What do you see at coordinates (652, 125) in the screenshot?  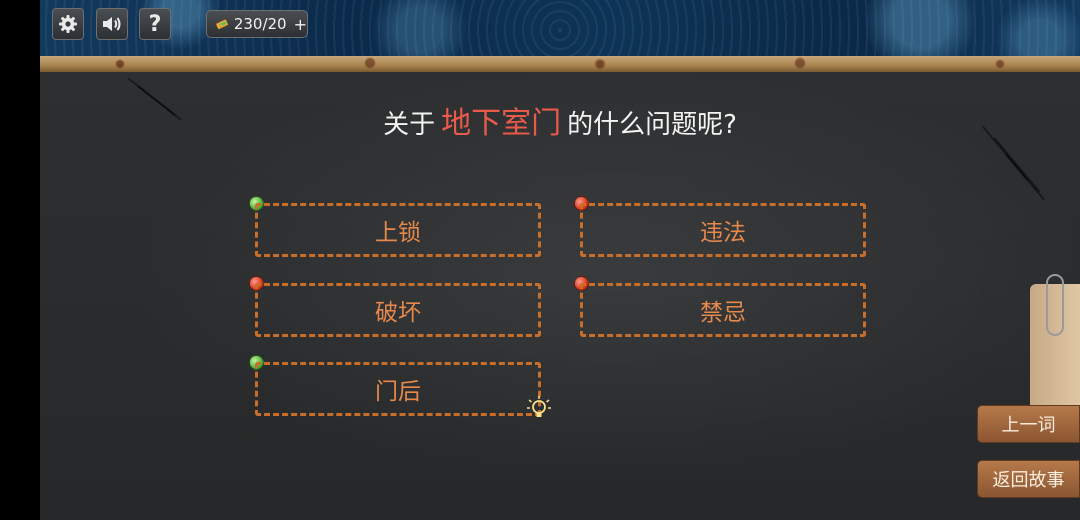 I see `question-suffix: 的什么问题呢?` at bounding box center [652, 125].